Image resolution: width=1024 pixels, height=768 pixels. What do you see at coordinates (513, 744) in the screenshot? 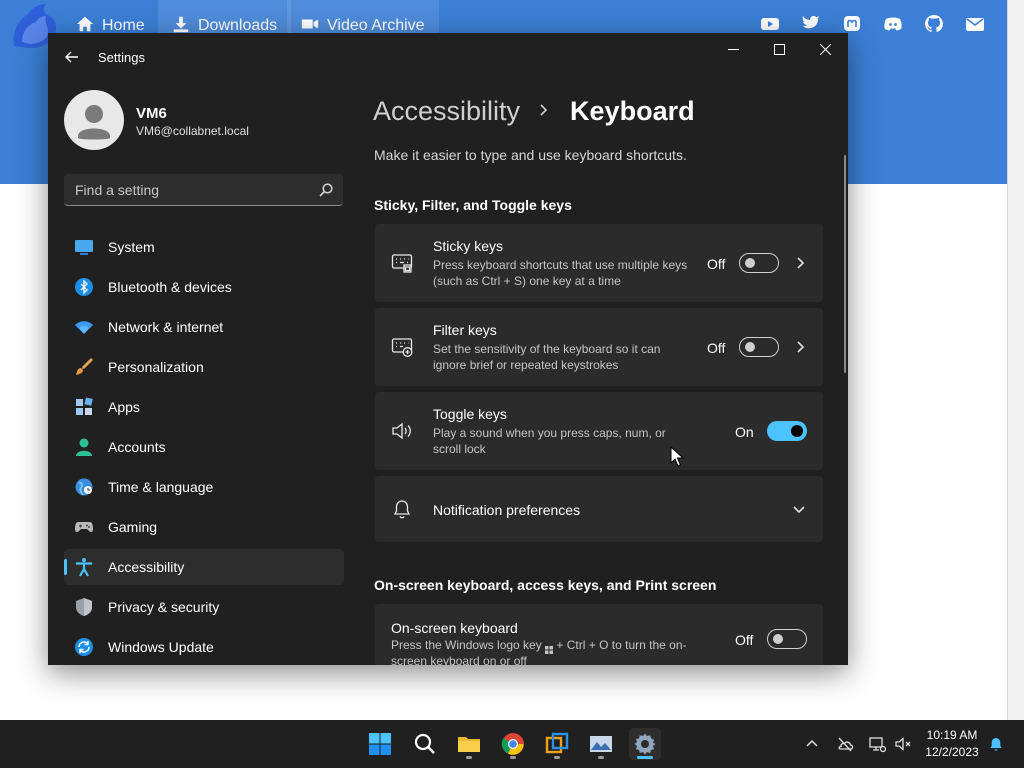
I see `chrome-icon` at bounding box center [513, 744].